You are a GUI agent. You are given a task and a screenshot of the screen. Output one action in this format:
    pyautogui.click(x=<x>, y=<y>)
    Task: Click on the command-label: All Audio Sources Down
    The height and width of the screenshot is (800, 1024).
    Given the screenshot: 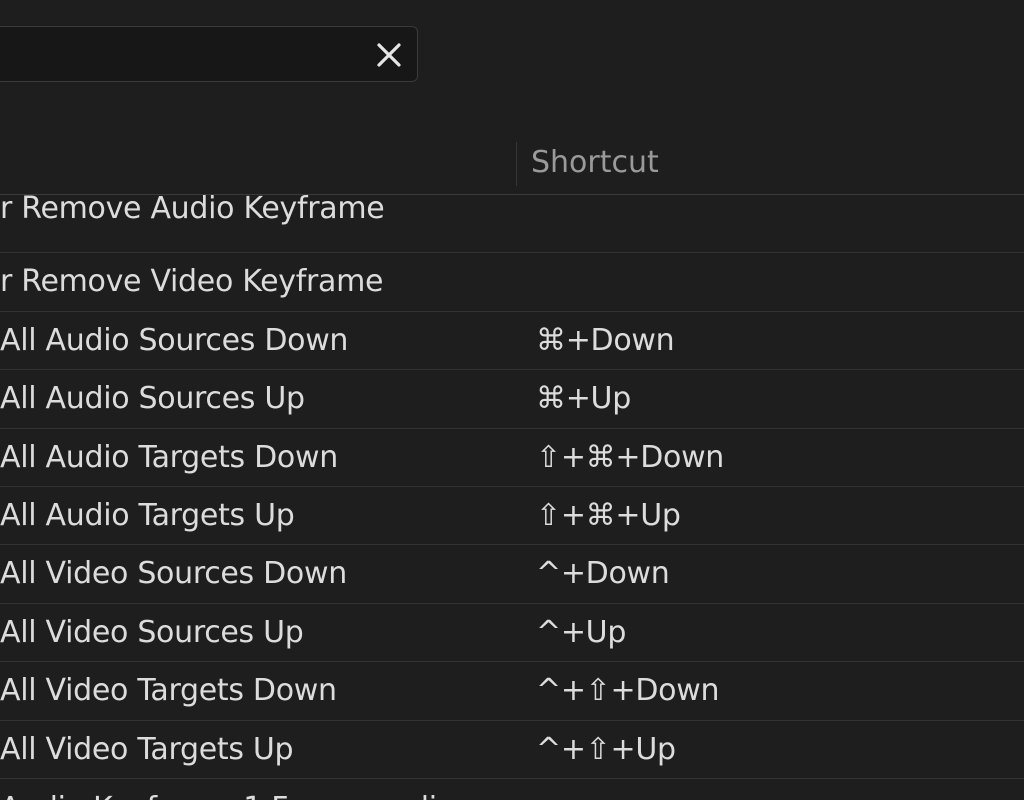 What is the action you would take?
    pyautogui.click(x=174, y=340)
    